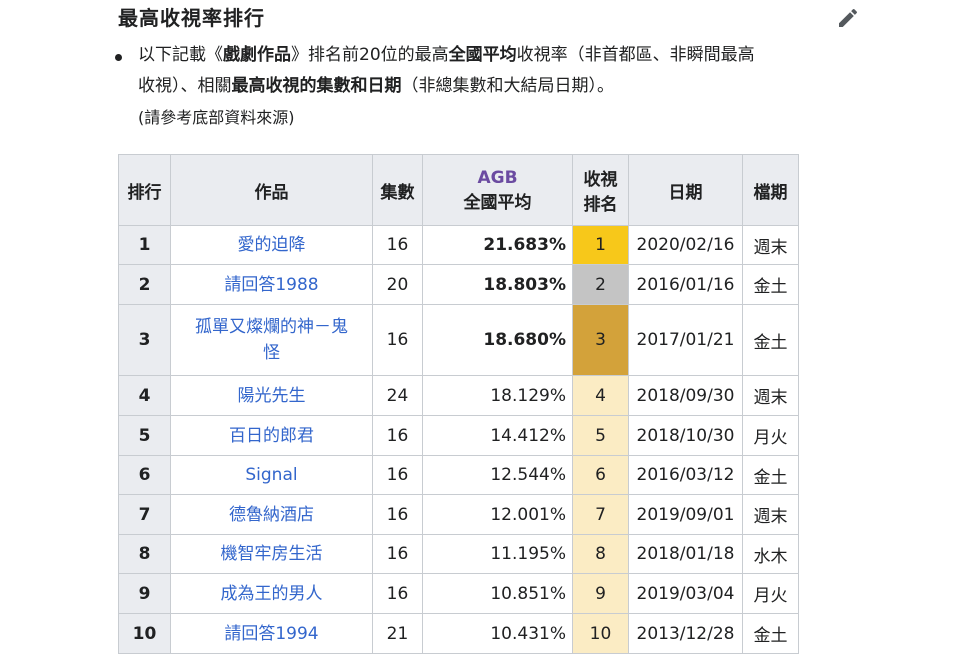 Image resolution: width=970 pixels, height=661 pixels. I want to click on note-line-2: 收視）、相關最高收視的集數和日期（非總集數和大結局日期）。, so click(498, 86).